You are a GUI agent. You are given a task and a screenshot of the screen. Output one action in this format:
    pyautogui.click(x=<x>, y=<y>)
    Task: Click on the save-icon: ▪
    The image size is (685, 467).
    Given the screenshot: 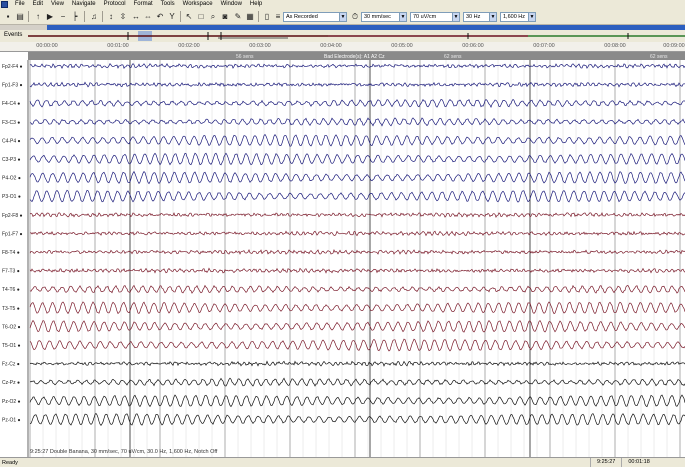 What is the action you would take?
    pyautogui.click(x=8, y=16)
    